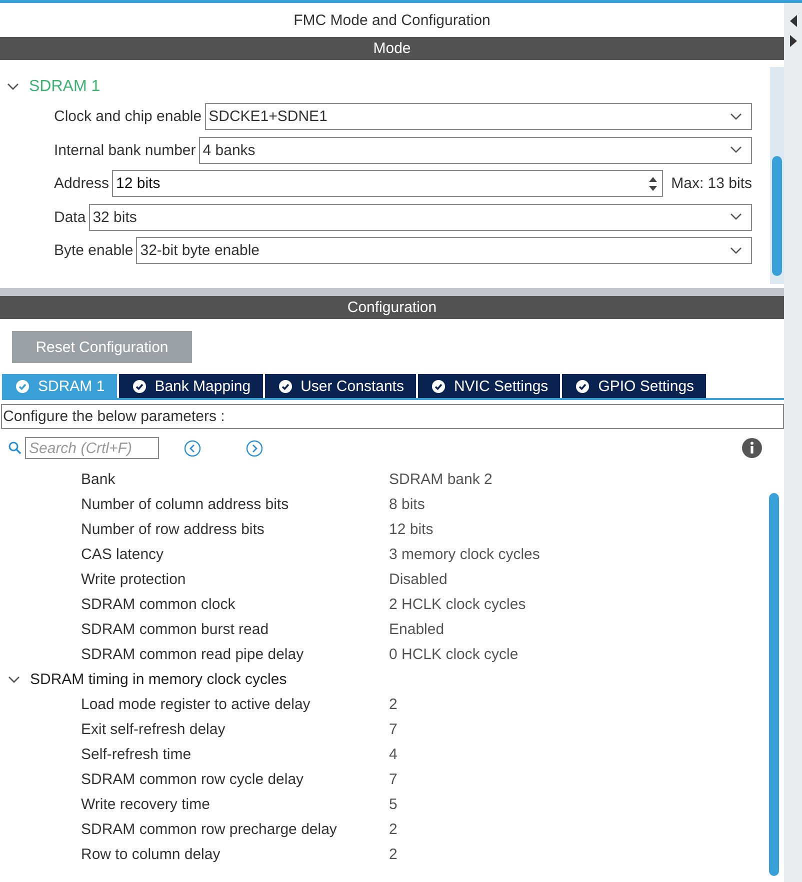 The height and width of the screenshot is (882, 802). Describe the element at coordinates (407, 504) in the screenshot. I see `parameter-value: 8 bits` at that location.